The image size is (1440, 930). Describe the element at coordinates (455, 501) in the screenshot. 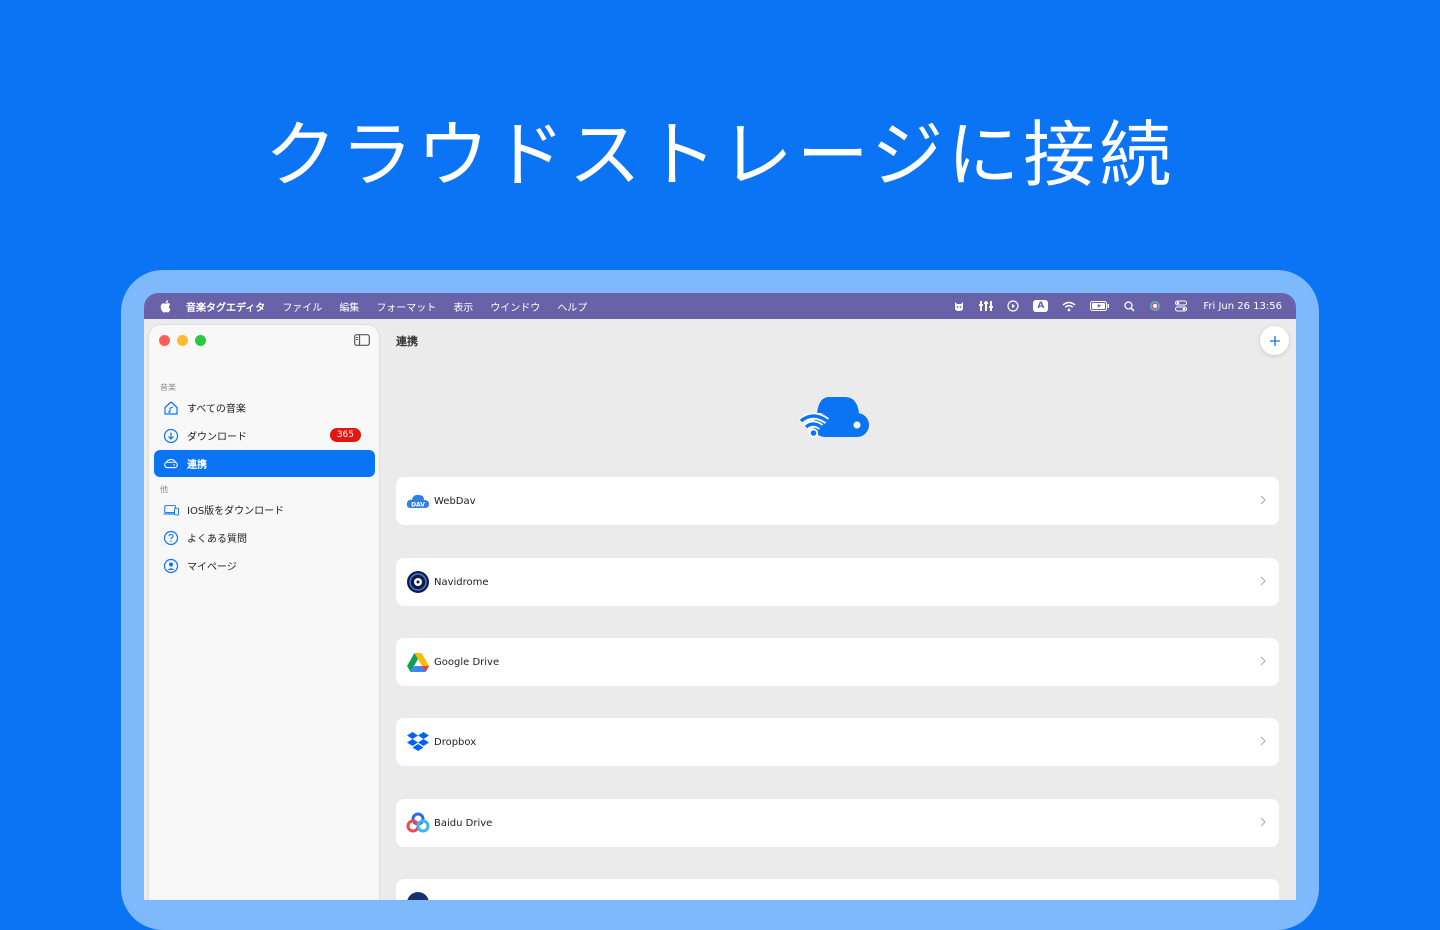

I see `service-label: WebDav` at that location.